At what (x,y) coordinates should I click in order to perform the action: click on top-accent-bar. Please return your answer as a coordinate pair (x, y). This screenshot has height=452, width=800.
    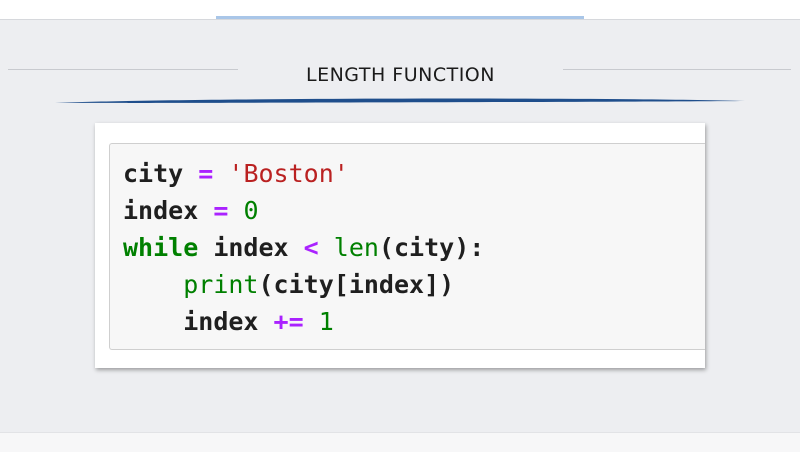
    Looking at the image, I should click on (400, 17).